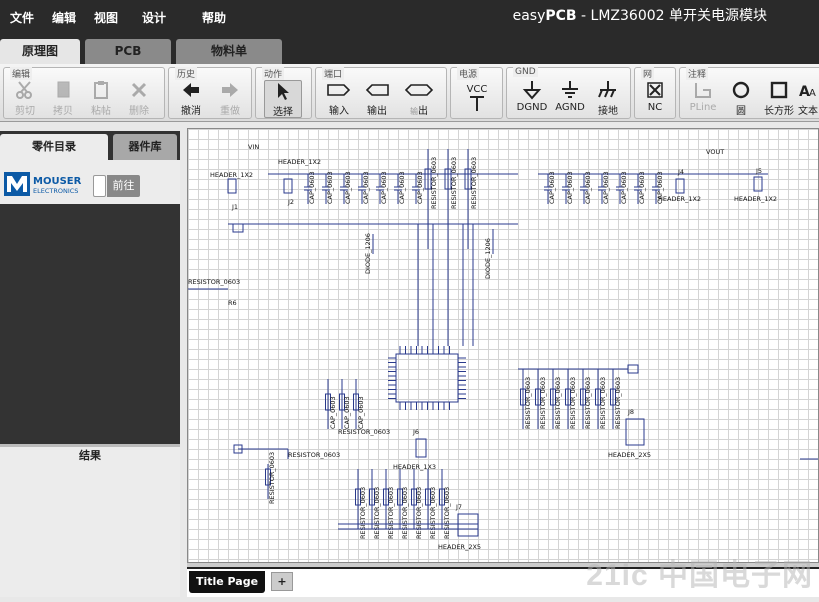 The height and width of the screenshot is (602, 819). What do you see at coordinates (570, 89) in the screenshot?
I see `analog-ground-icon` at bounding box center [570, 89].